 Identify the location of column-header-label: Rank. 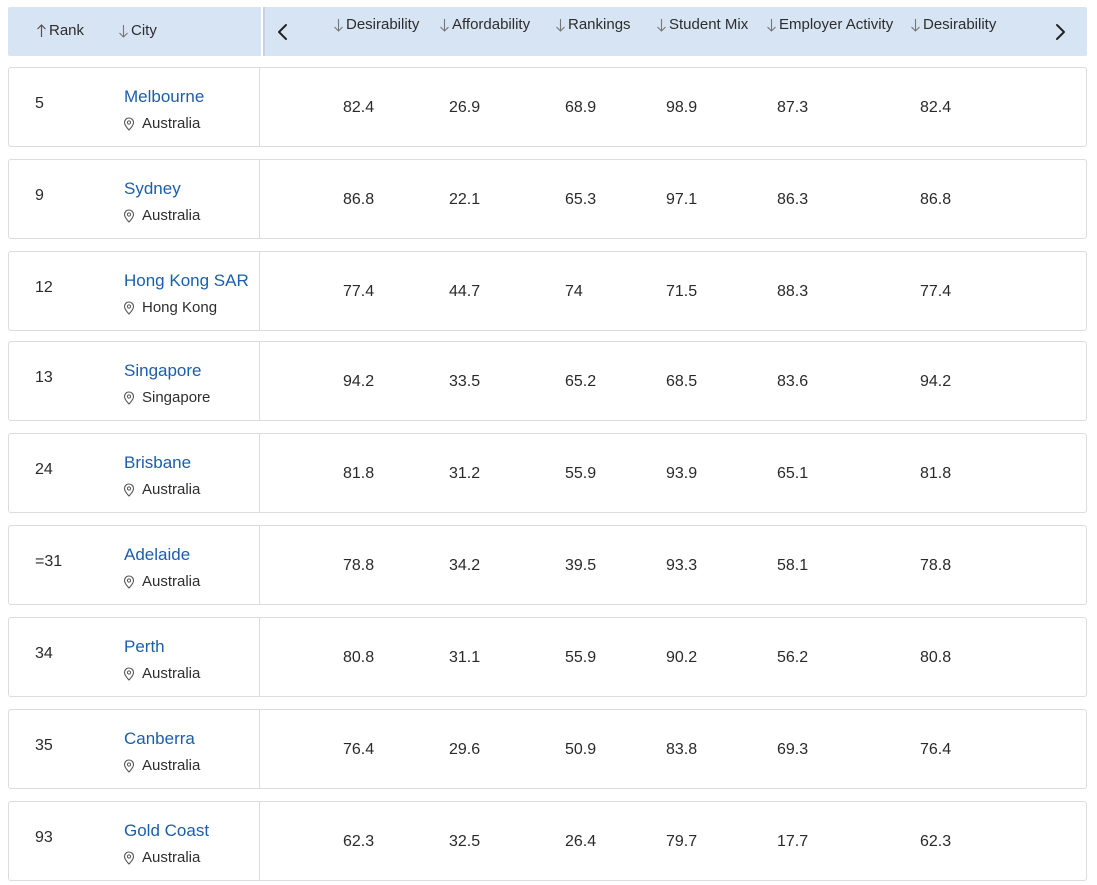
(67, 30).